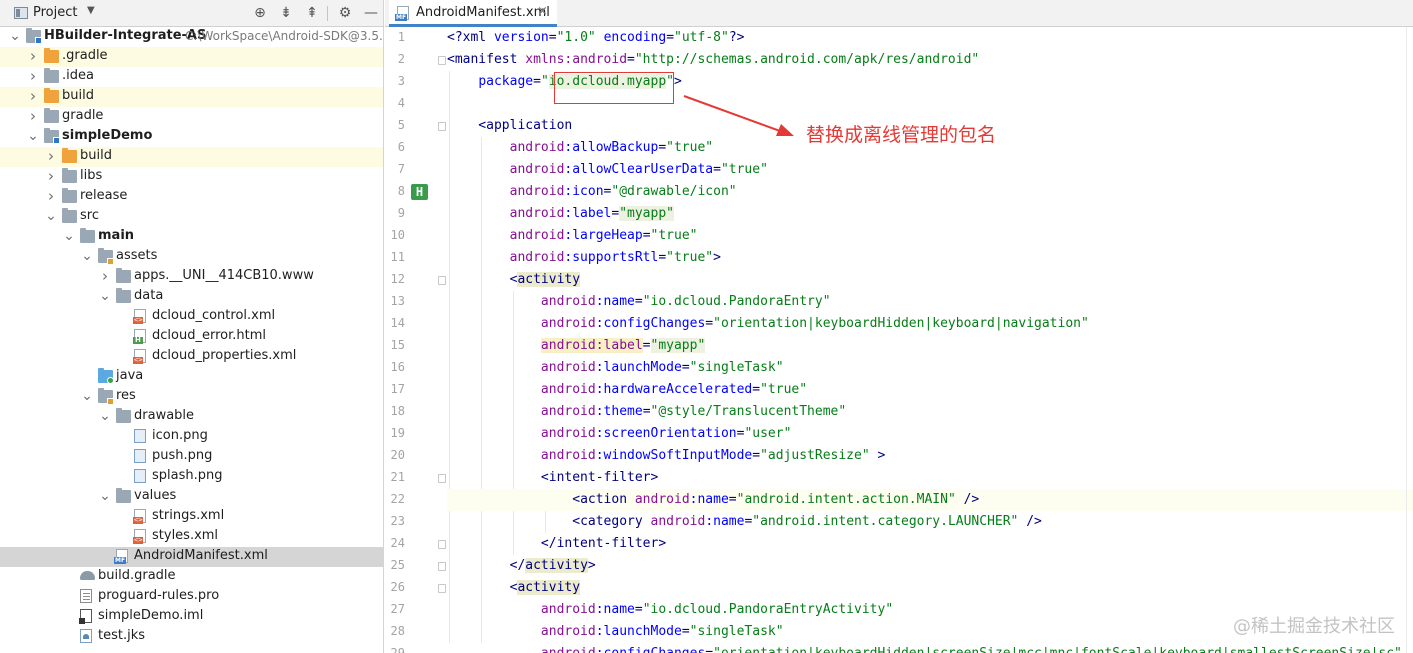  Describe the element at coordinates (139, 516) in the screenshot. I see `xml-file-icon` at that location.